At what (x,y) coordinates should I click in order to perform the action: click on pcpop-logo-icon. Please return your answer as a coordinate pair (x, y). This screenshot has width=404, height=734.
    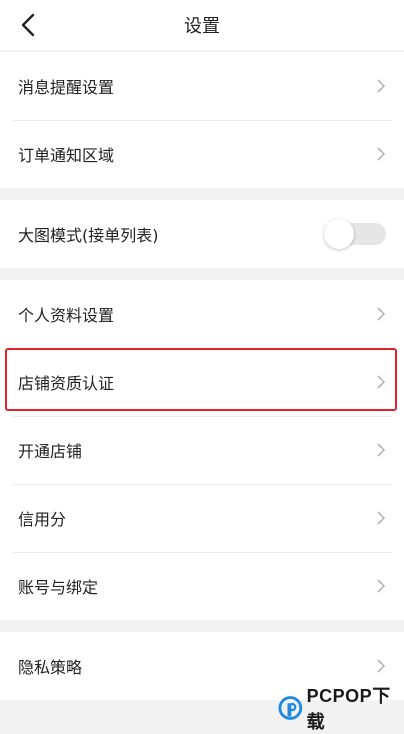
    Looking at the image, I should click on (290, 708).